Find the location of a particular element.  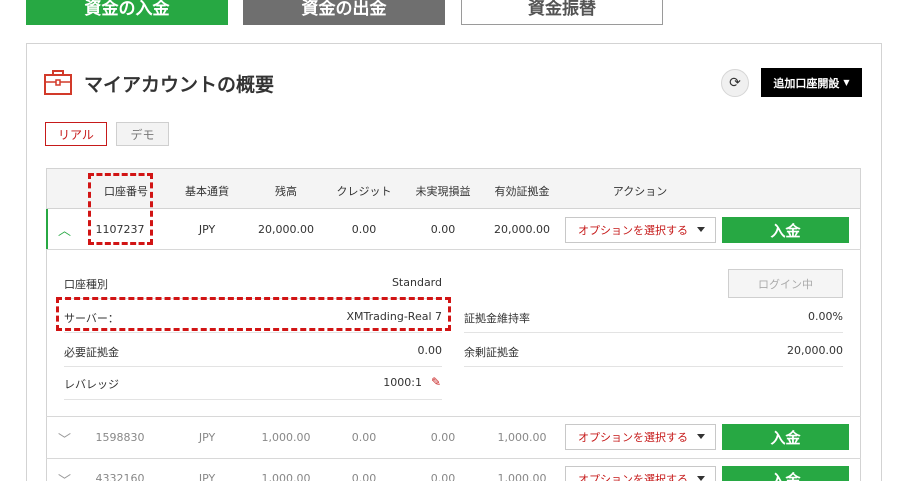

deposit-funds-button: 資金の入金 is located at coordinates (127, 12).